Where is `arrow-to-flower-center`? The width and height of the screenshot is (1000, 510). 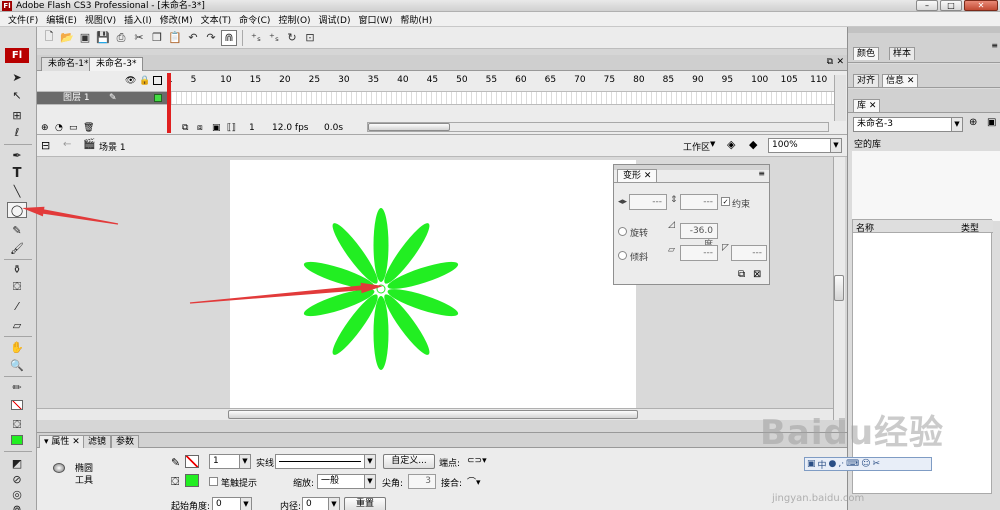
arrow-to-flower-center is located at coordinates (286, 293).